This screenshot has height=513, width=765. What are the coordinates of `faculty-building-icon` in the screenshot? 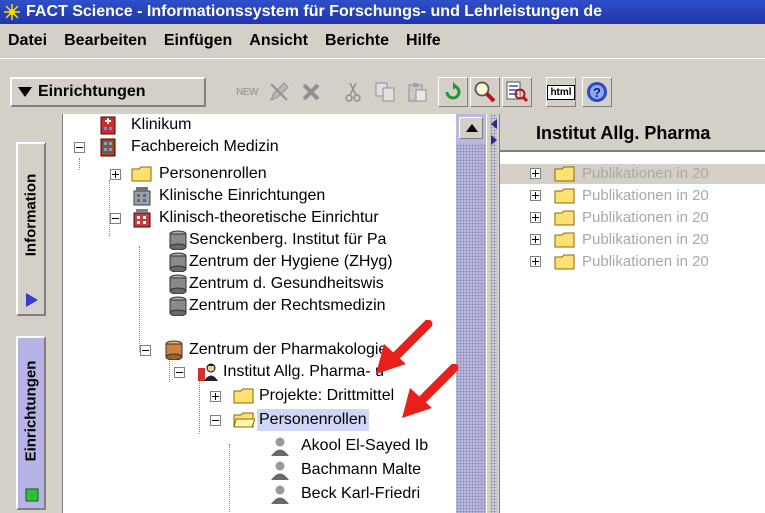 It's located at (108, 147).